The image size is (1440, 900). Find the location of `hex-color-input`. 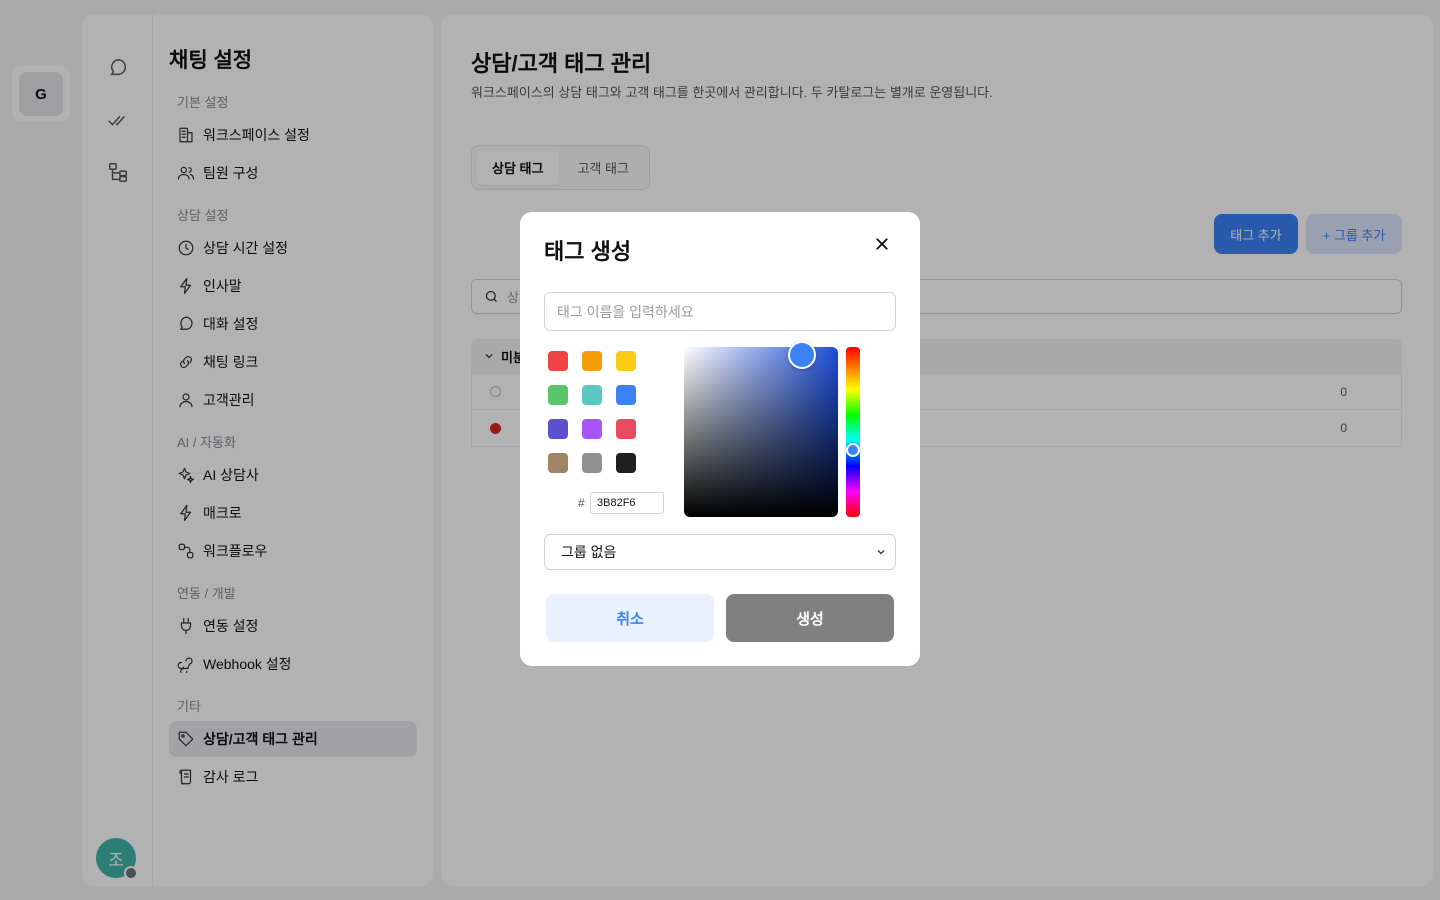

hex-color-input is located at coordinates (627, 503).